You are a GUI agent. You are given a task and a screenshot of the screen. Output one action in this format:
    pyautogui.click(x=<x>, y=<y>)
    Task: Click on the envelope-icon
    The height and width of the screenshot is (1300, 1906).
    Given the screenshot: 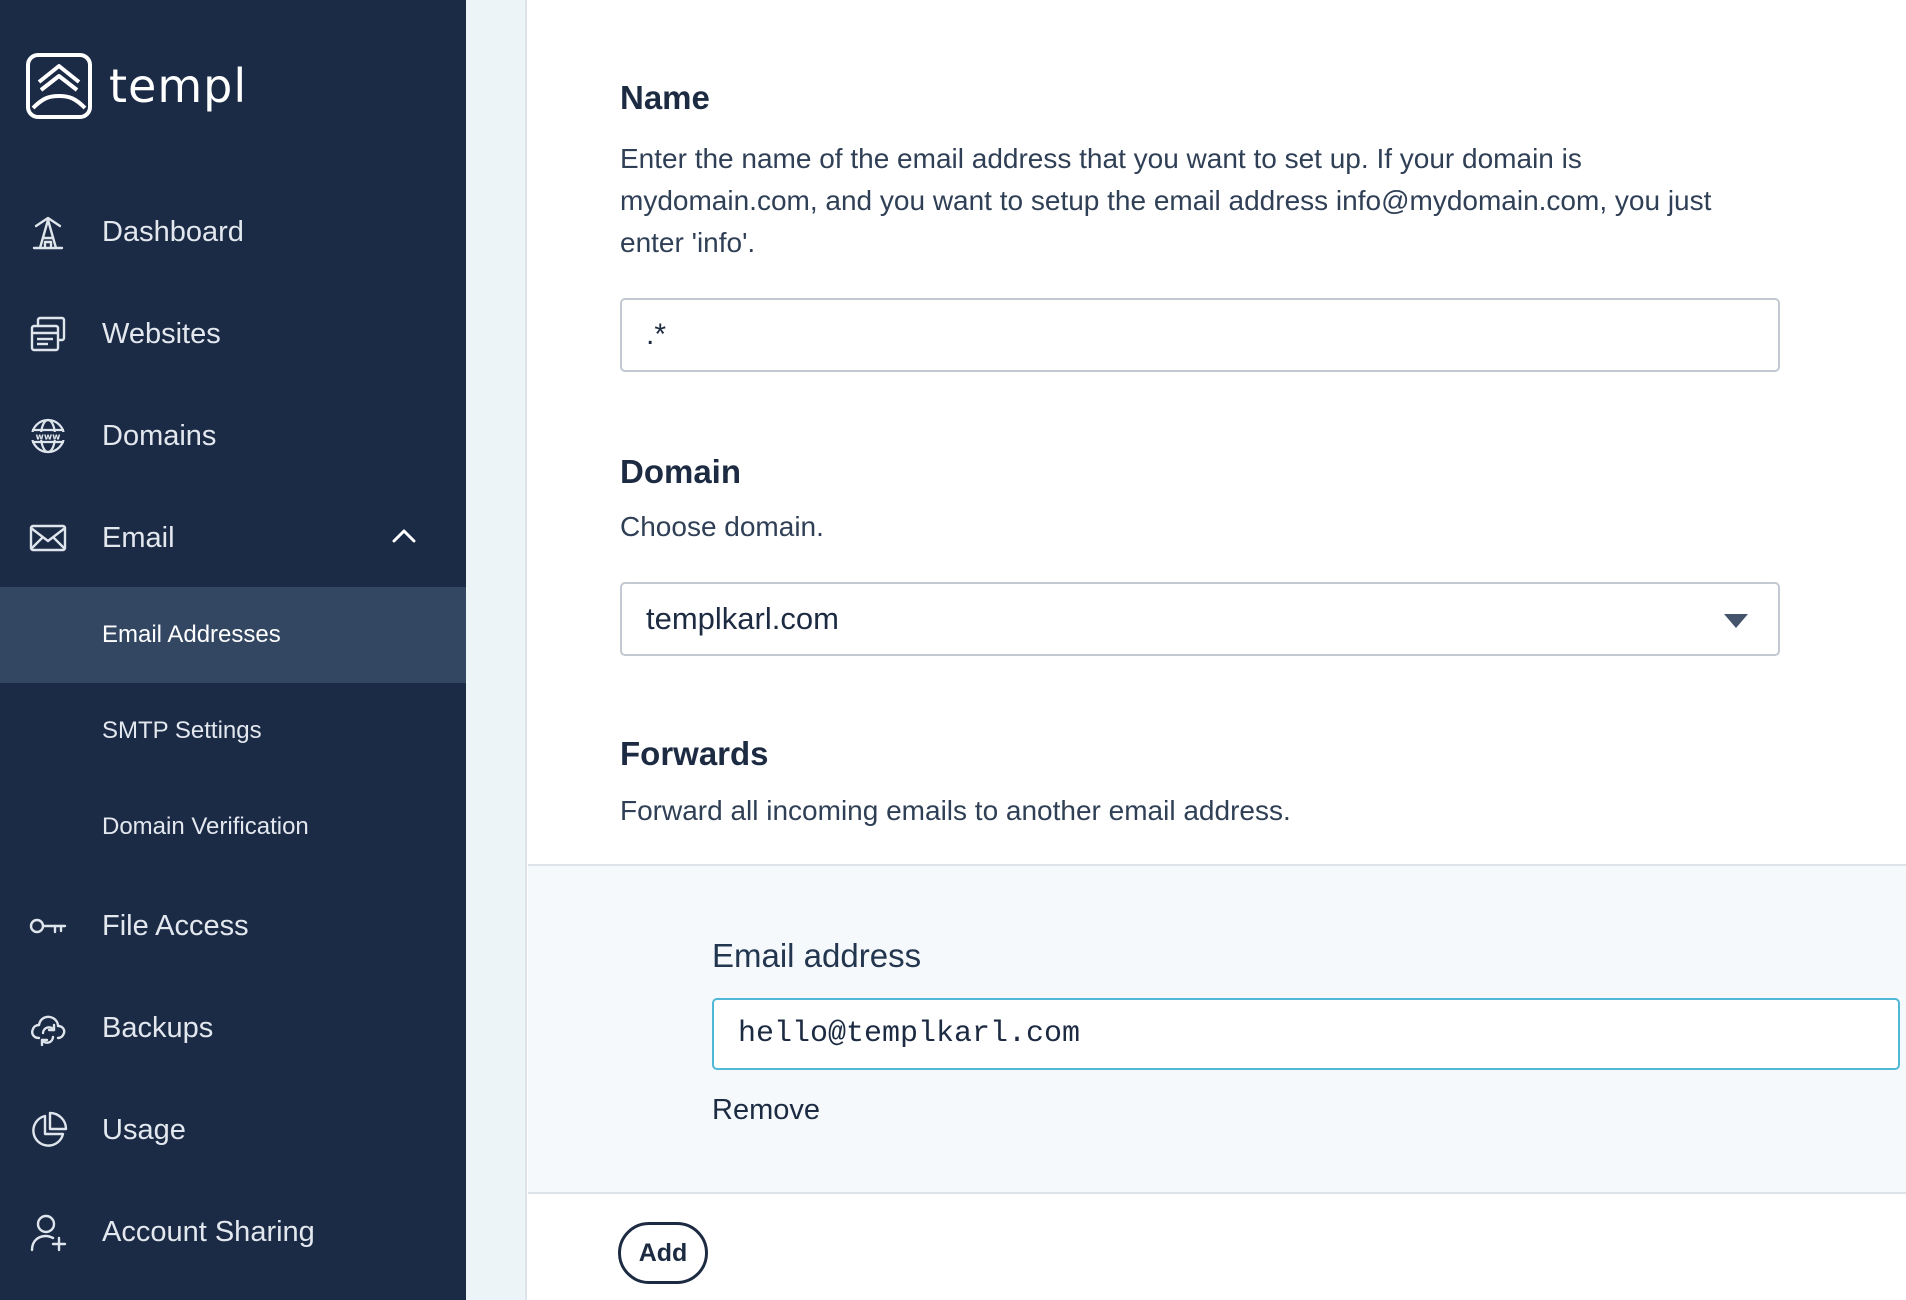 What is the action you would take?
    pyautogui.click(x=48, y=538)
    